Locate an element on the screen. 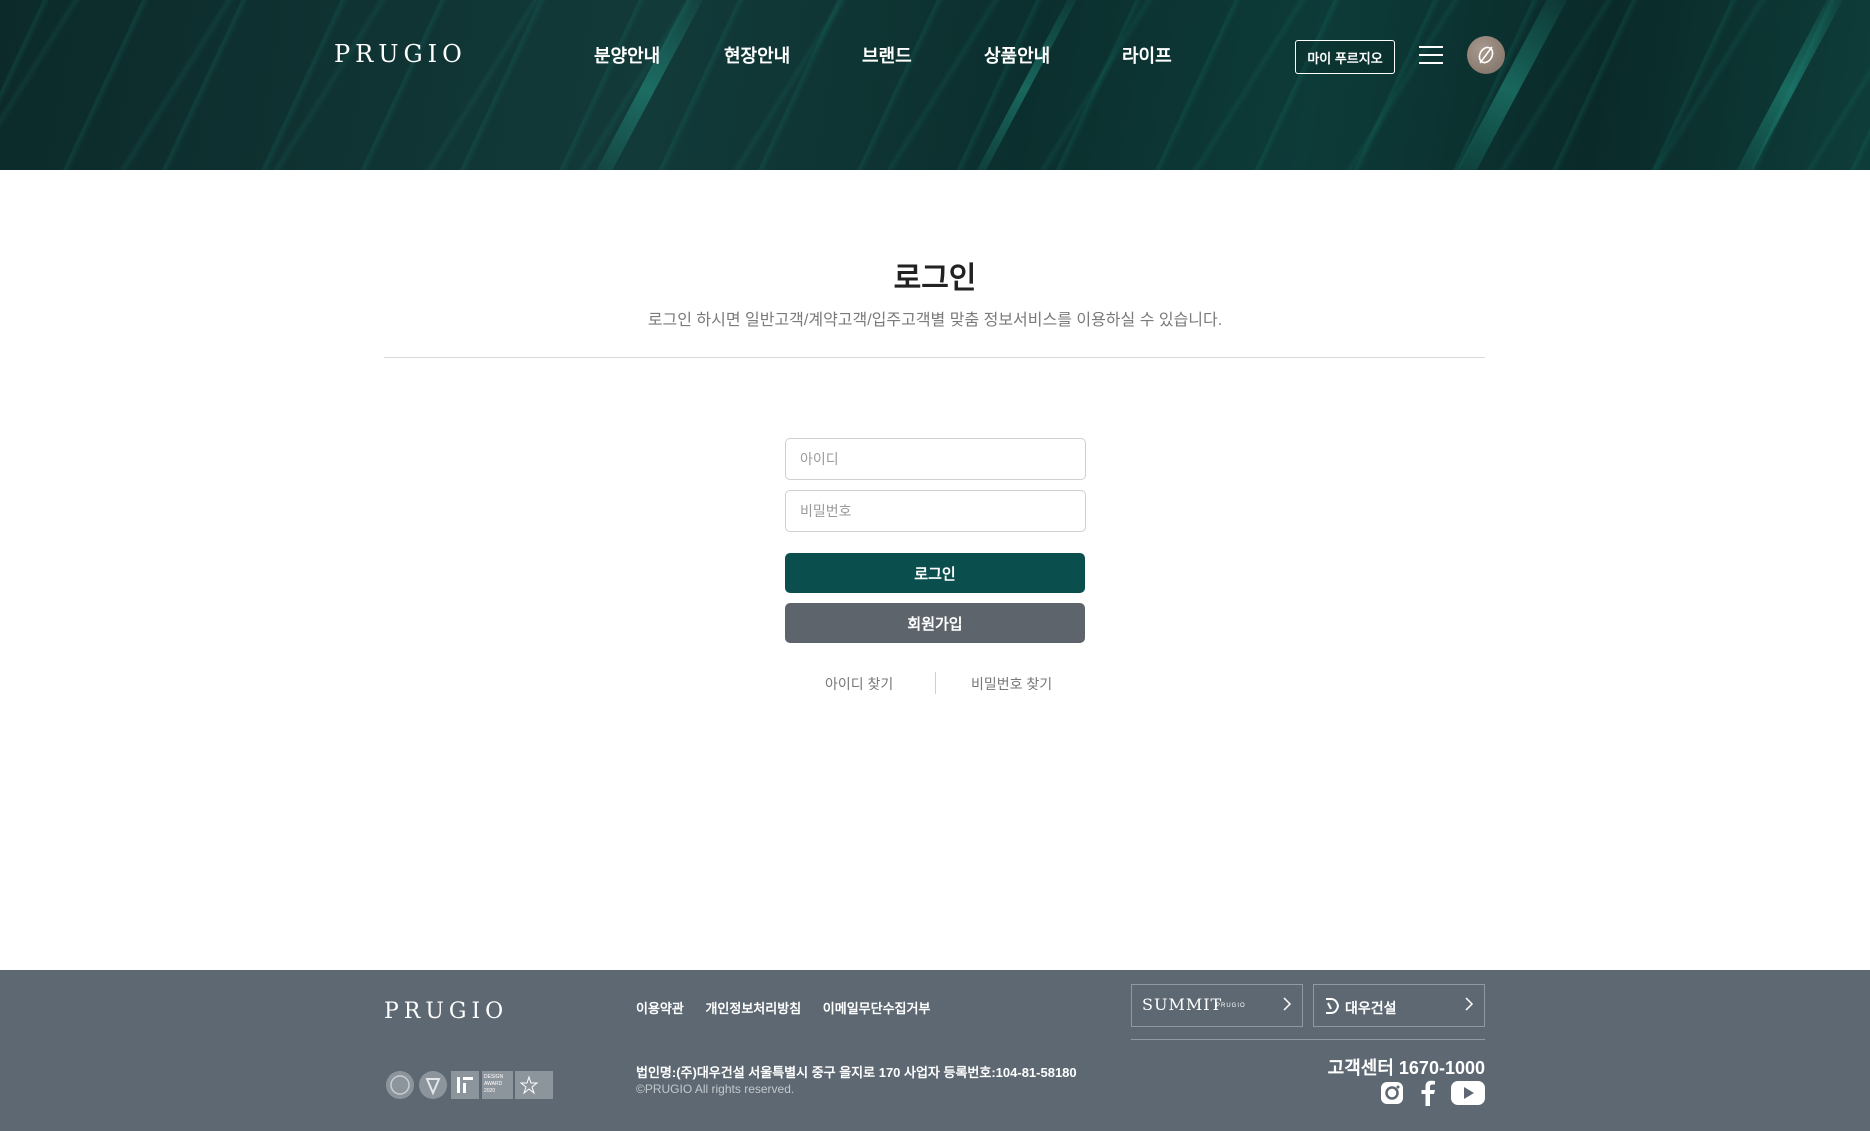 The image size is (1870, 1131). footer-prugio-logo: PRUGIO is located at coordinates (446, 1011).